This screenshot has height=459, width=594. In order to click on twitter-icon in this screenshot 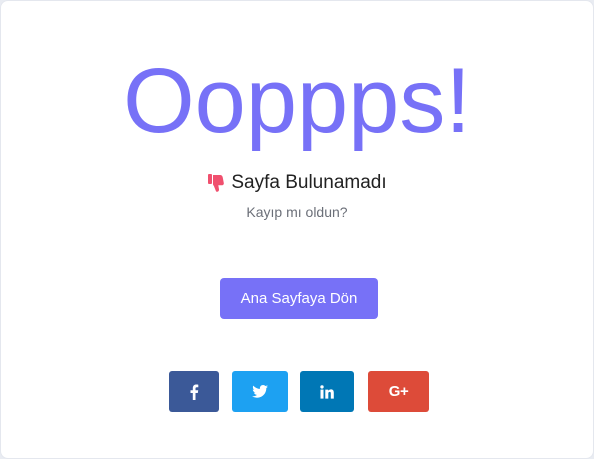, I will do `click(260, 391)`.